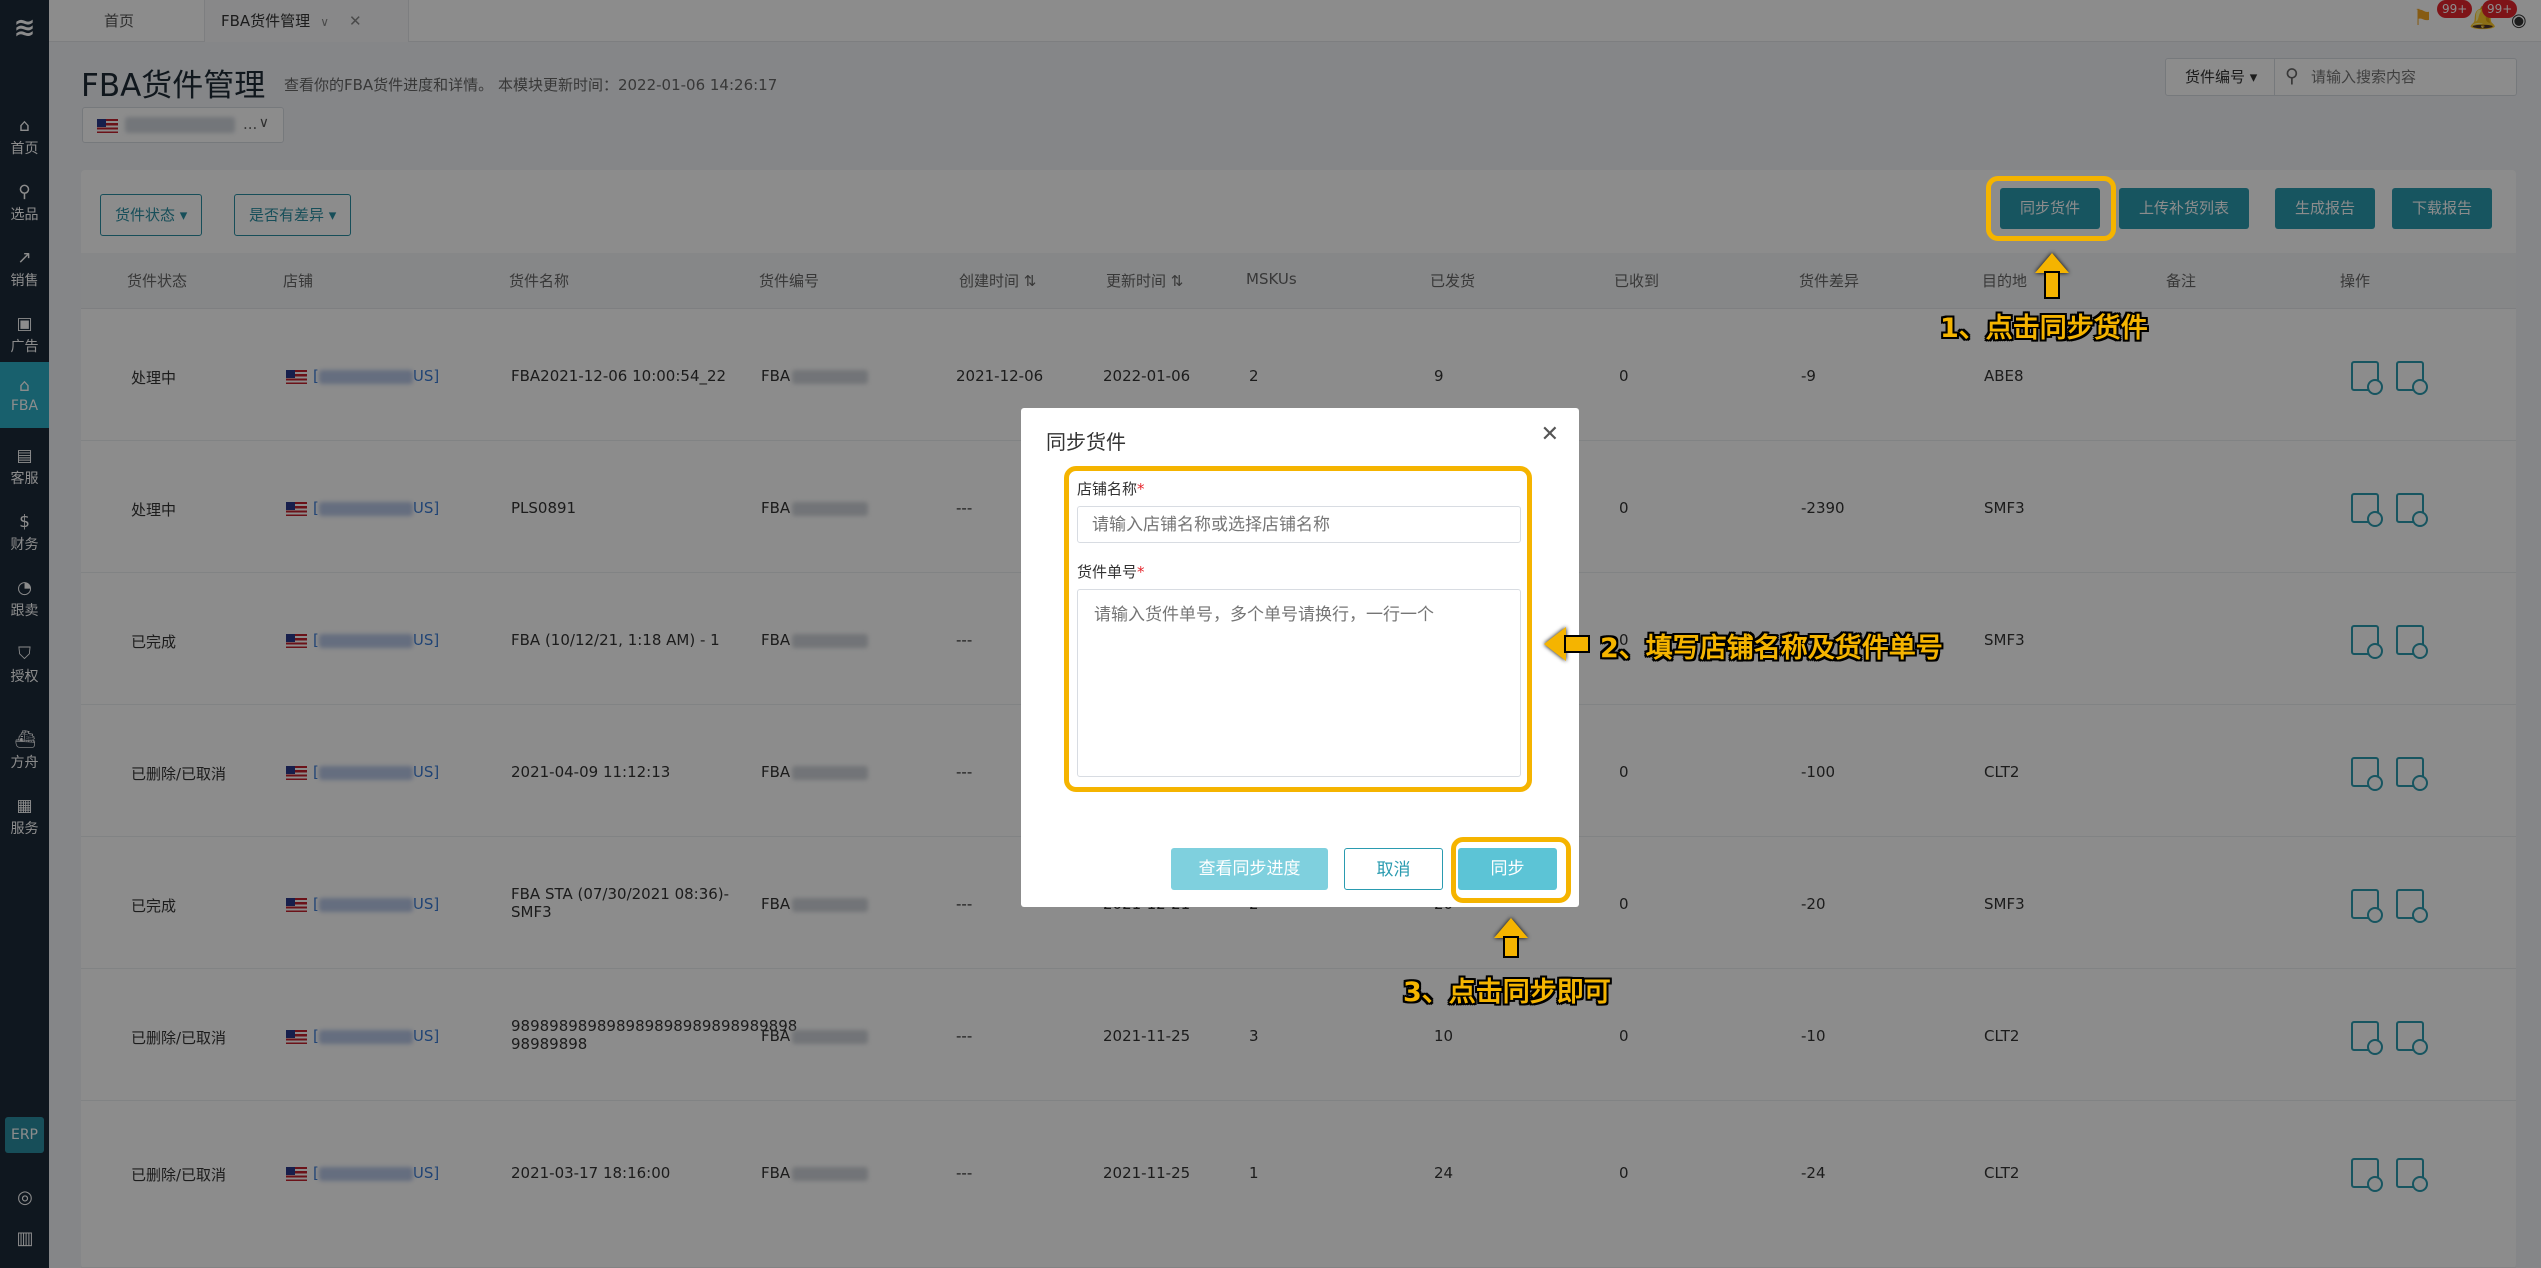  Describe the element at coordinates (2044, 328) in the screenshot. I see `annotation-step1: 1、点击同步货件` at that location.